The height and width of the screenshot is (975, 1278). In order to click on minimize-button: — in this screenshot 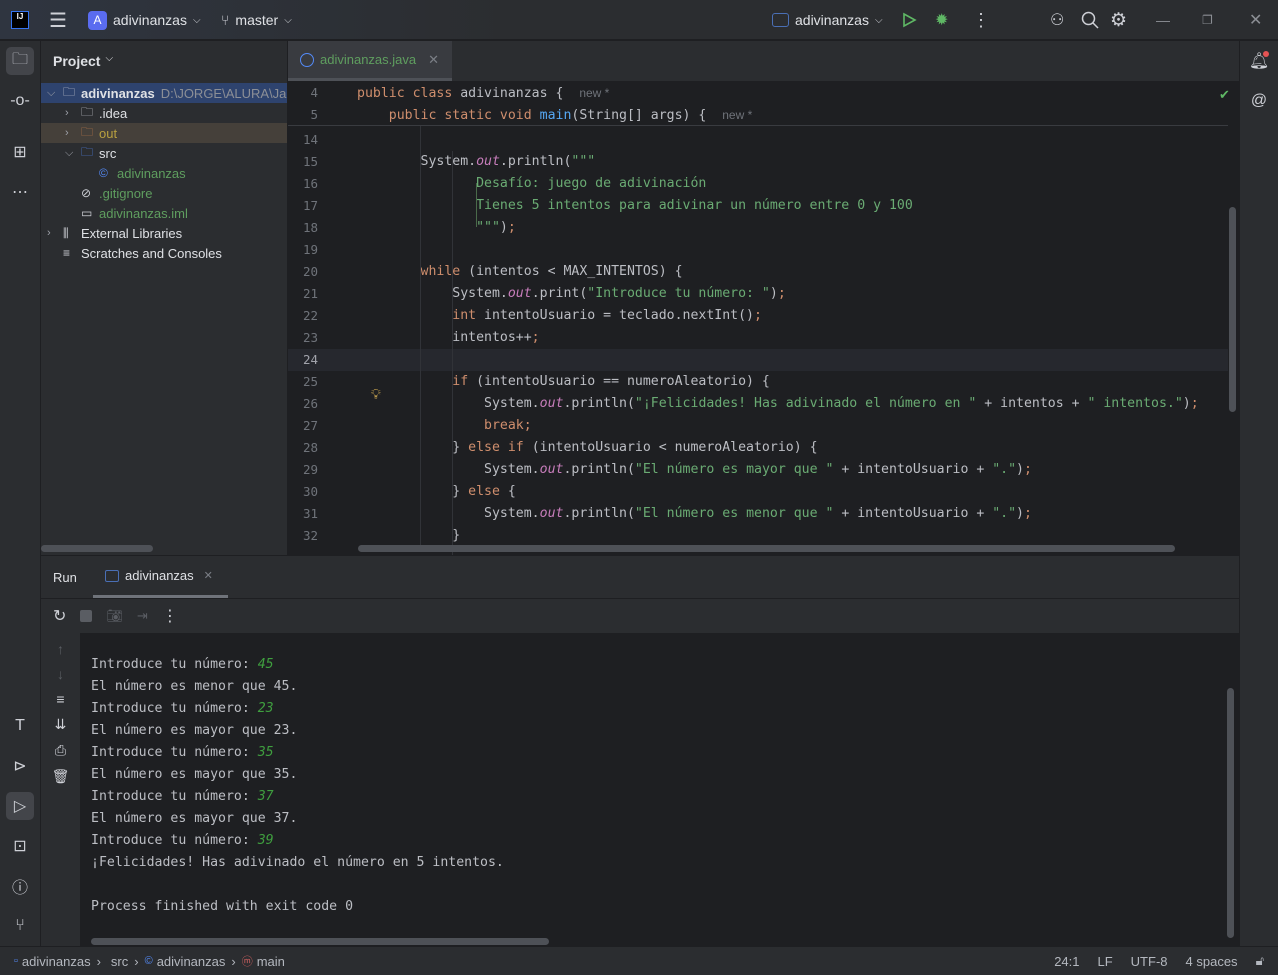, I will do `click(1163, 20)`.